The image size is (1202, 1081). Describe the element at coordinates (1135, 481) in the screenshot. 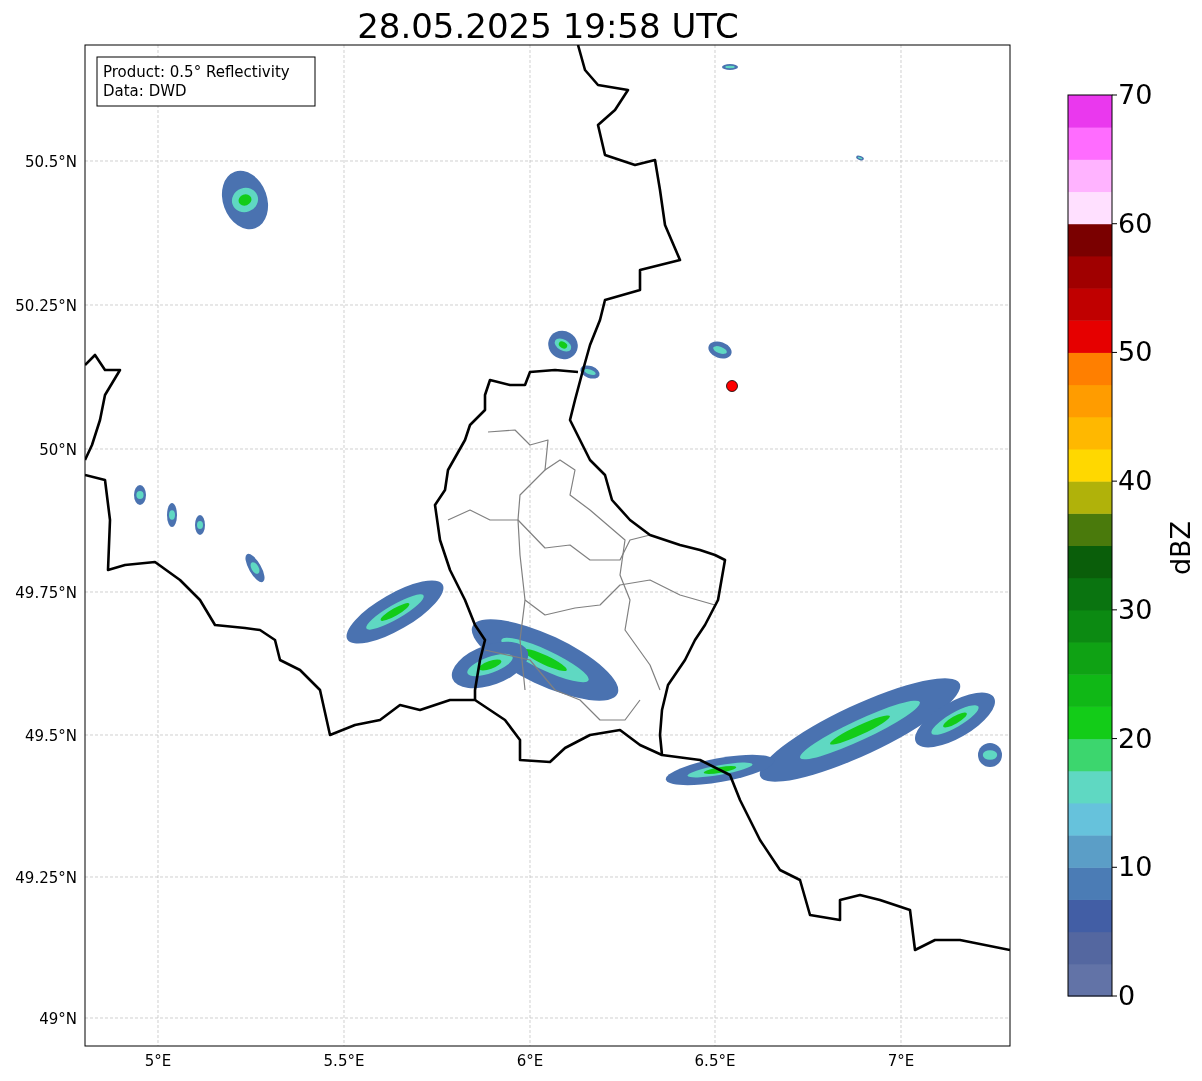

I see `colorbar-tick-label: 40` at that location.